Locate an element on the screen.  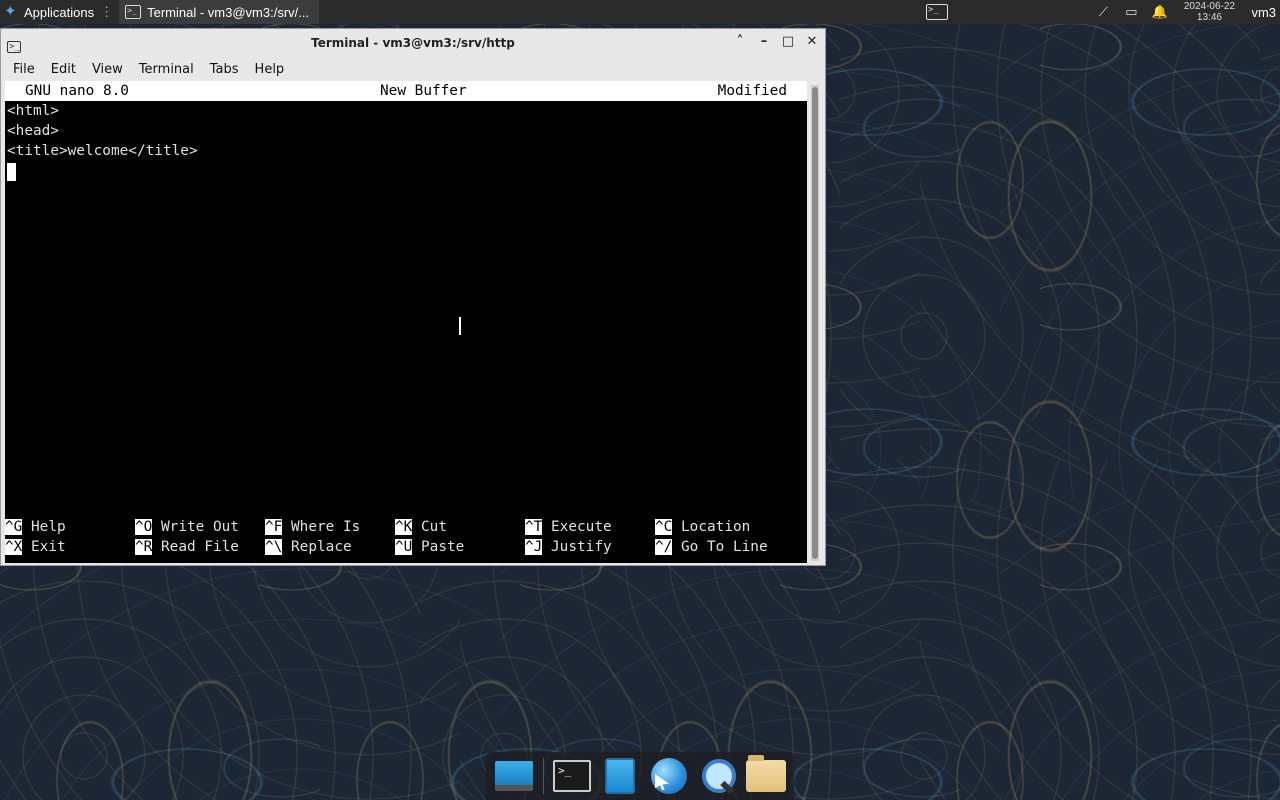
folder-icon is located at coordinates (765, 773).